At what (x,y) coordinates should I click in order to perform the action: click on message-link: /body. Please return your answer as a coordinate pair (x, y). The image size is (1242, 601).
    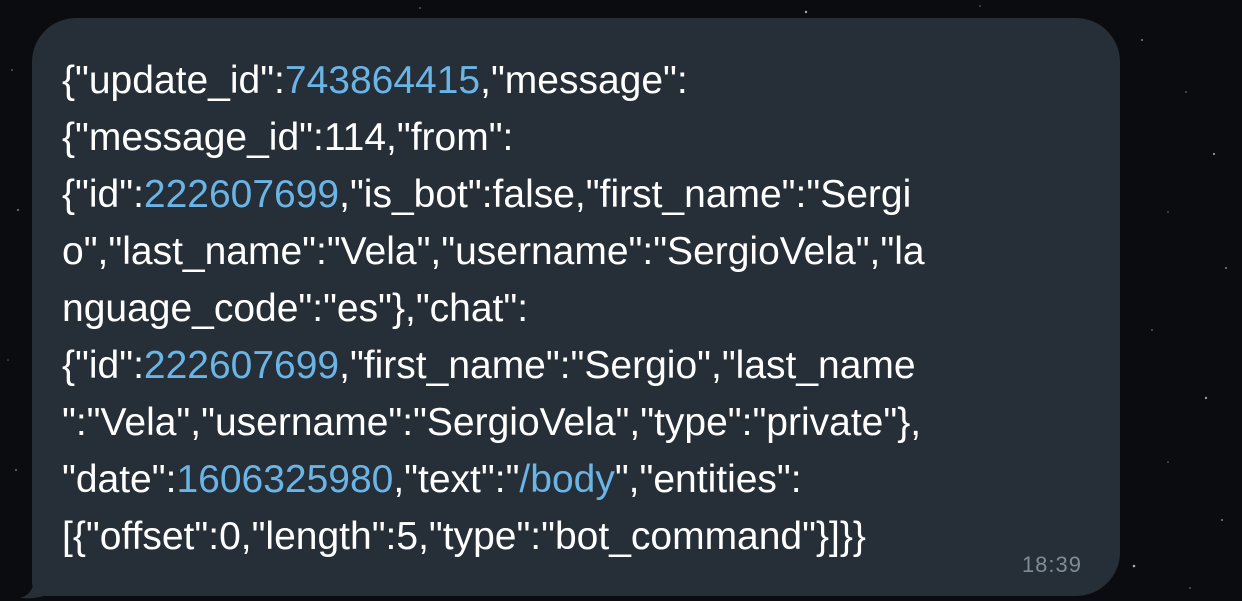
    Looking at the image, I should click on (566, 479).